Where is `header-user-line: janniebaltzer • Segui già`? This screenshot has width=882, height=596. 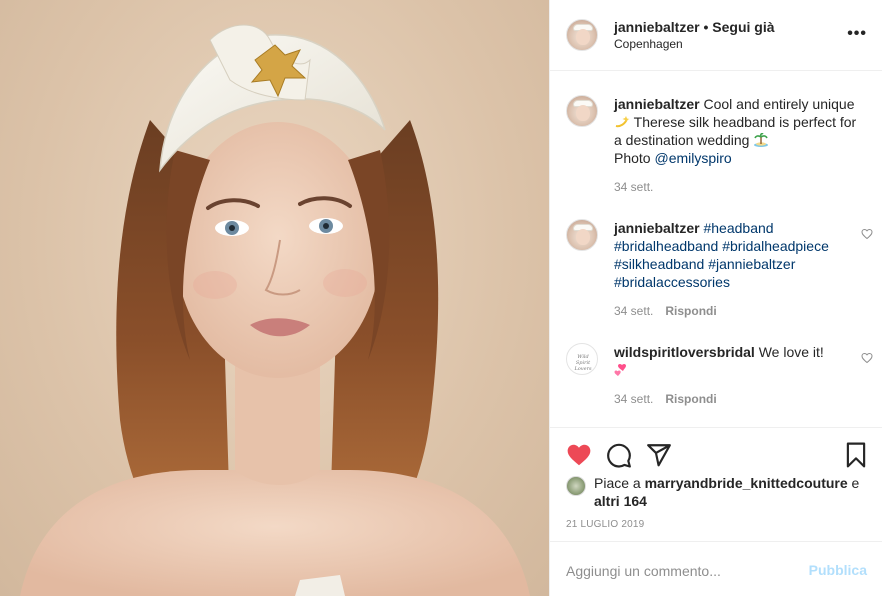
header-user-line: janniebaltzer • Segui già is located at coordinates (694, 27).